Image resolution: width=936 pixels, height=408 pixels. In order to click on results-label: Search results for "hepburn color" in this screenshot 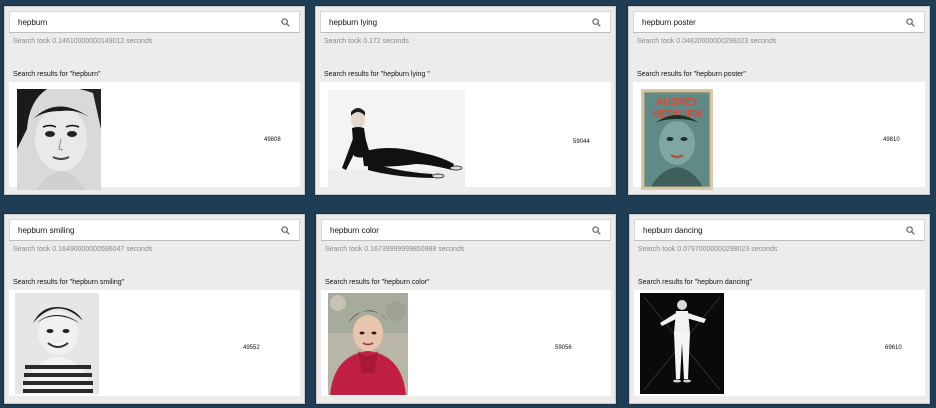, I will do `click(377, 282)`.